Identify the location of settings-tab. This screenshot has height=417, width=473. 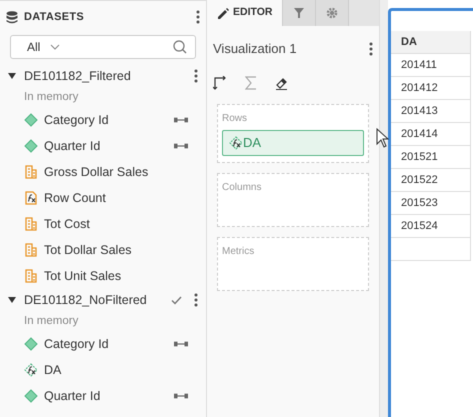
(333, 13).